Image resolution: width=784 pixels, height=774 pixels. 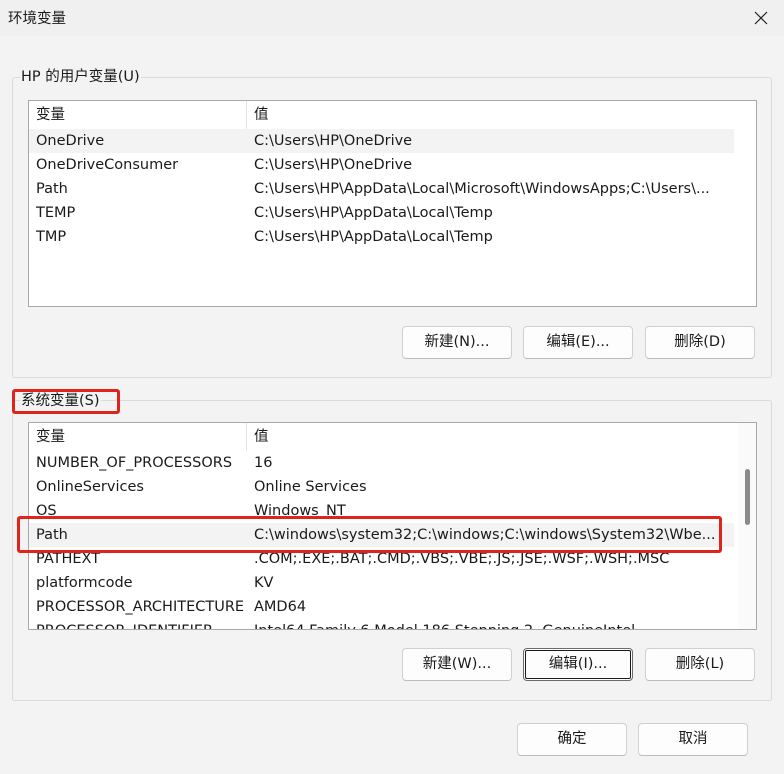 I want to click on table-row: platformcode KV, so click(x=381, y=583).